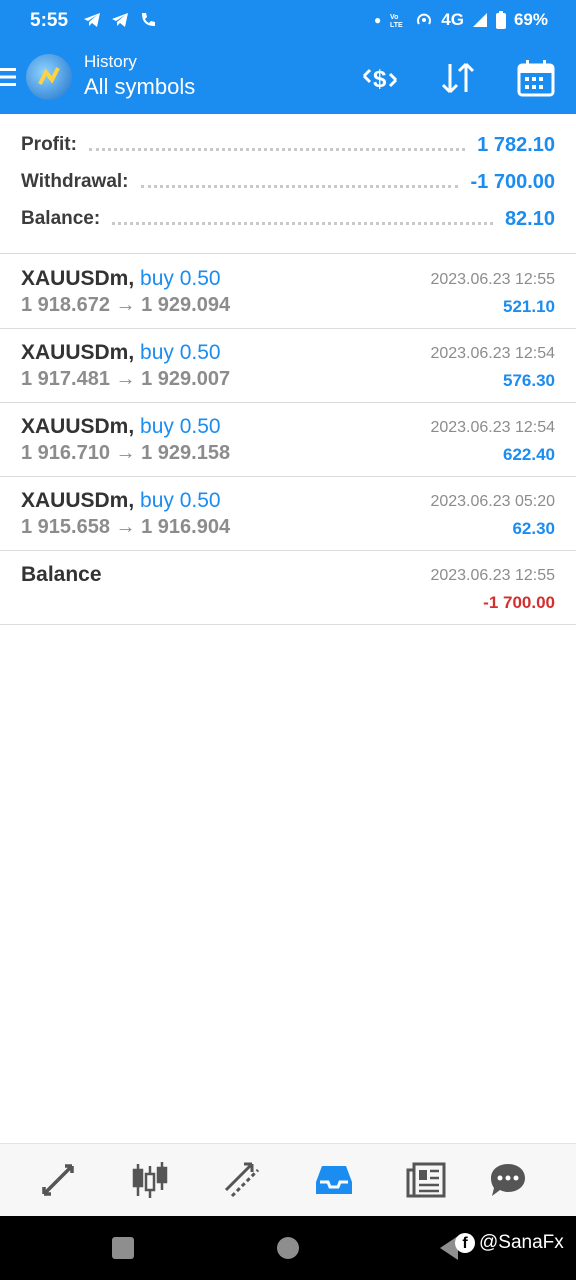  Describe the element at coordinates (49, 144) in the screenshot. I see `profit-label: Profit:` at that location.